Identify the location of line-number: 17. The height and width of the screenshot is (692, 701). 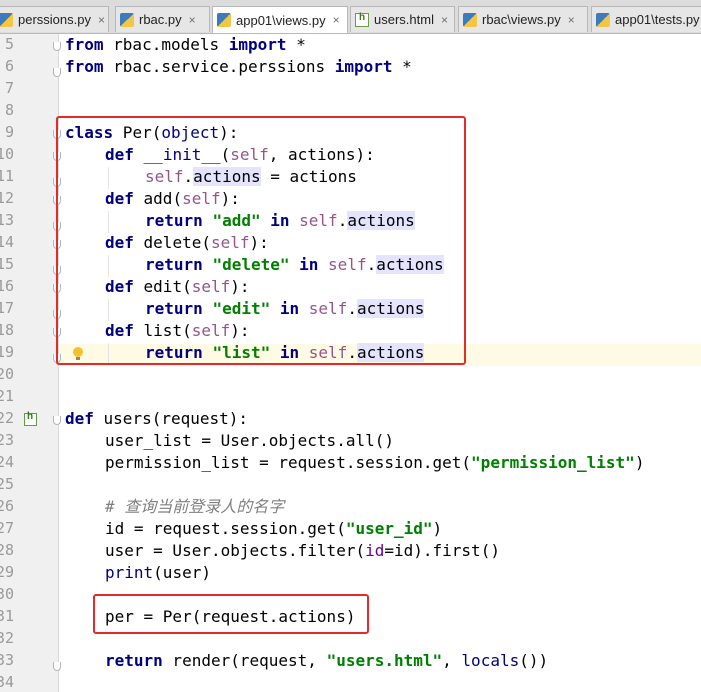
(7, 308).